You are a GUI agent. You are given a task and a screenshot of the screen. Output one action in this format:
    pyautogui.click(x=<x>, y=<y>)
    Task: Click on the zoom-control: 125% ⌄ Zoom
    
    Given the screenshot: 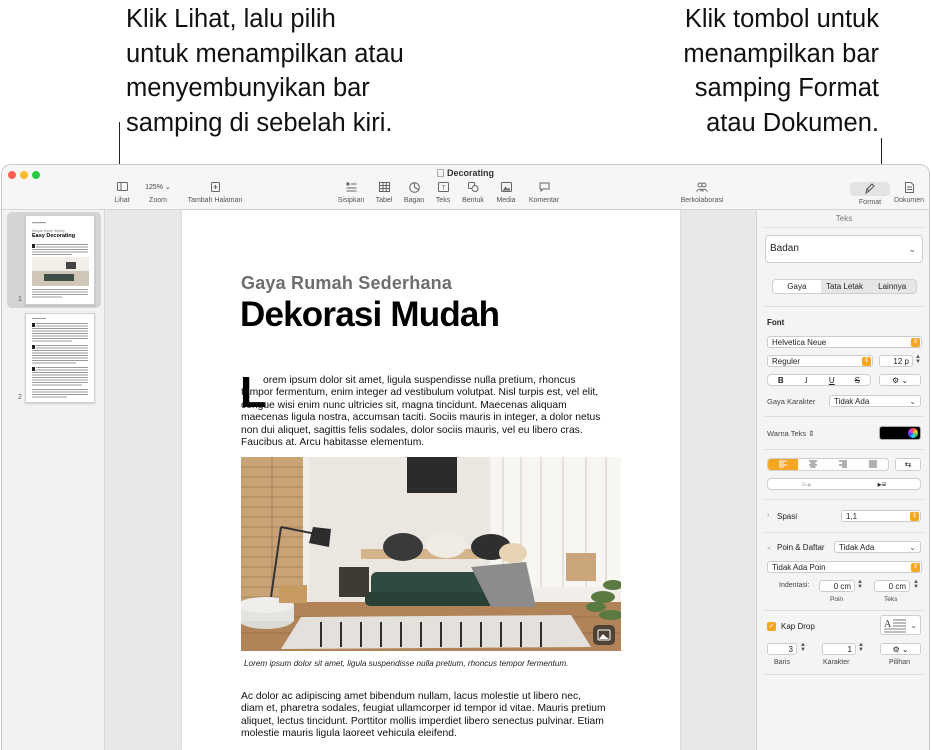 What is the action you would take?
    pyautogui.click(x=158, y=193)
    